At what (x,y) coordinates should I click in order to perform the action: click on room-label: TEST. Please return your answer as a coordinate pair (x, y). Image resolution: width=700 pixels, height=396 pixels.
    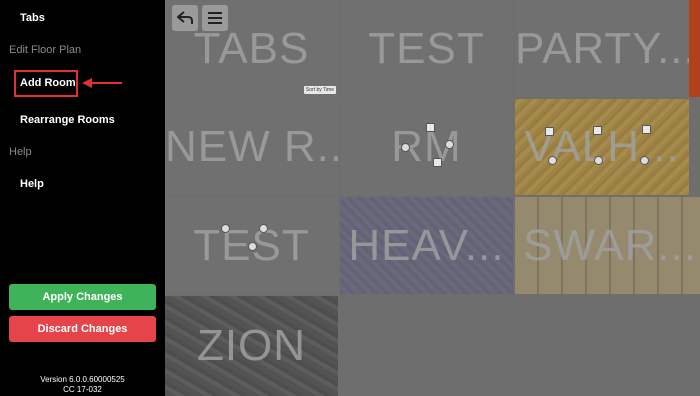
    Looking at the image, I should click on (426, 48).